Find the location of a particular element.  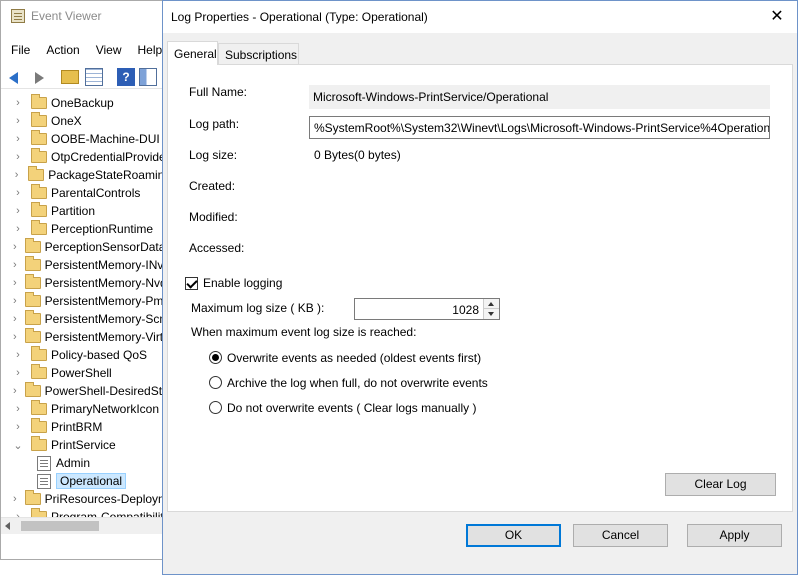

max-log-size-value: 1028 is located at coordinates (465, 310).